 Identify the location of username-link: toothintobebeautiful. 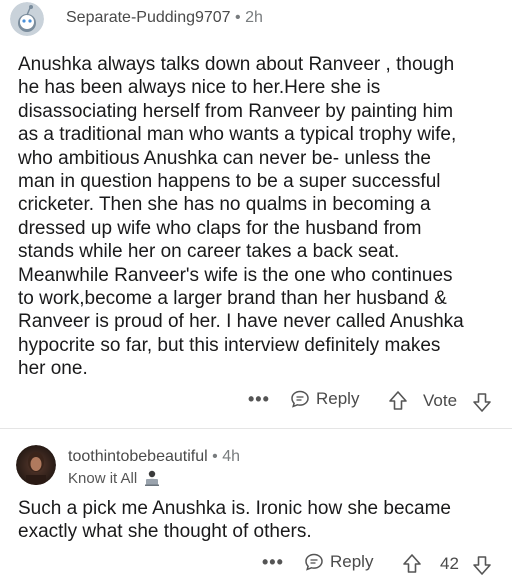
(138, 456).